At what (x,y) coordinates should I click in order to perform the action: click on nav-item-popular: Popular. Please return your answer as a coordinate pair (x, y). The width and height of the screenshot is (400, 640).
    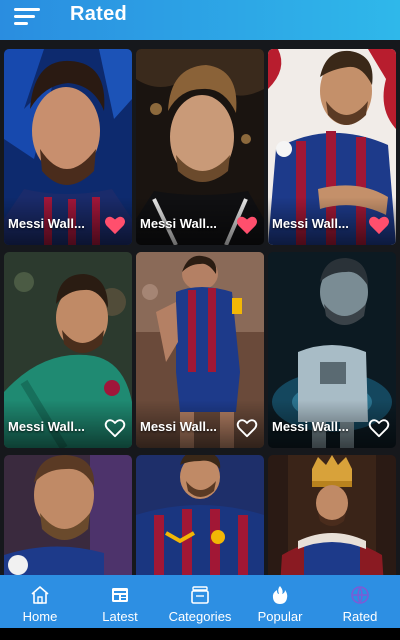
    Looking at the image, I should click on (280, 601).